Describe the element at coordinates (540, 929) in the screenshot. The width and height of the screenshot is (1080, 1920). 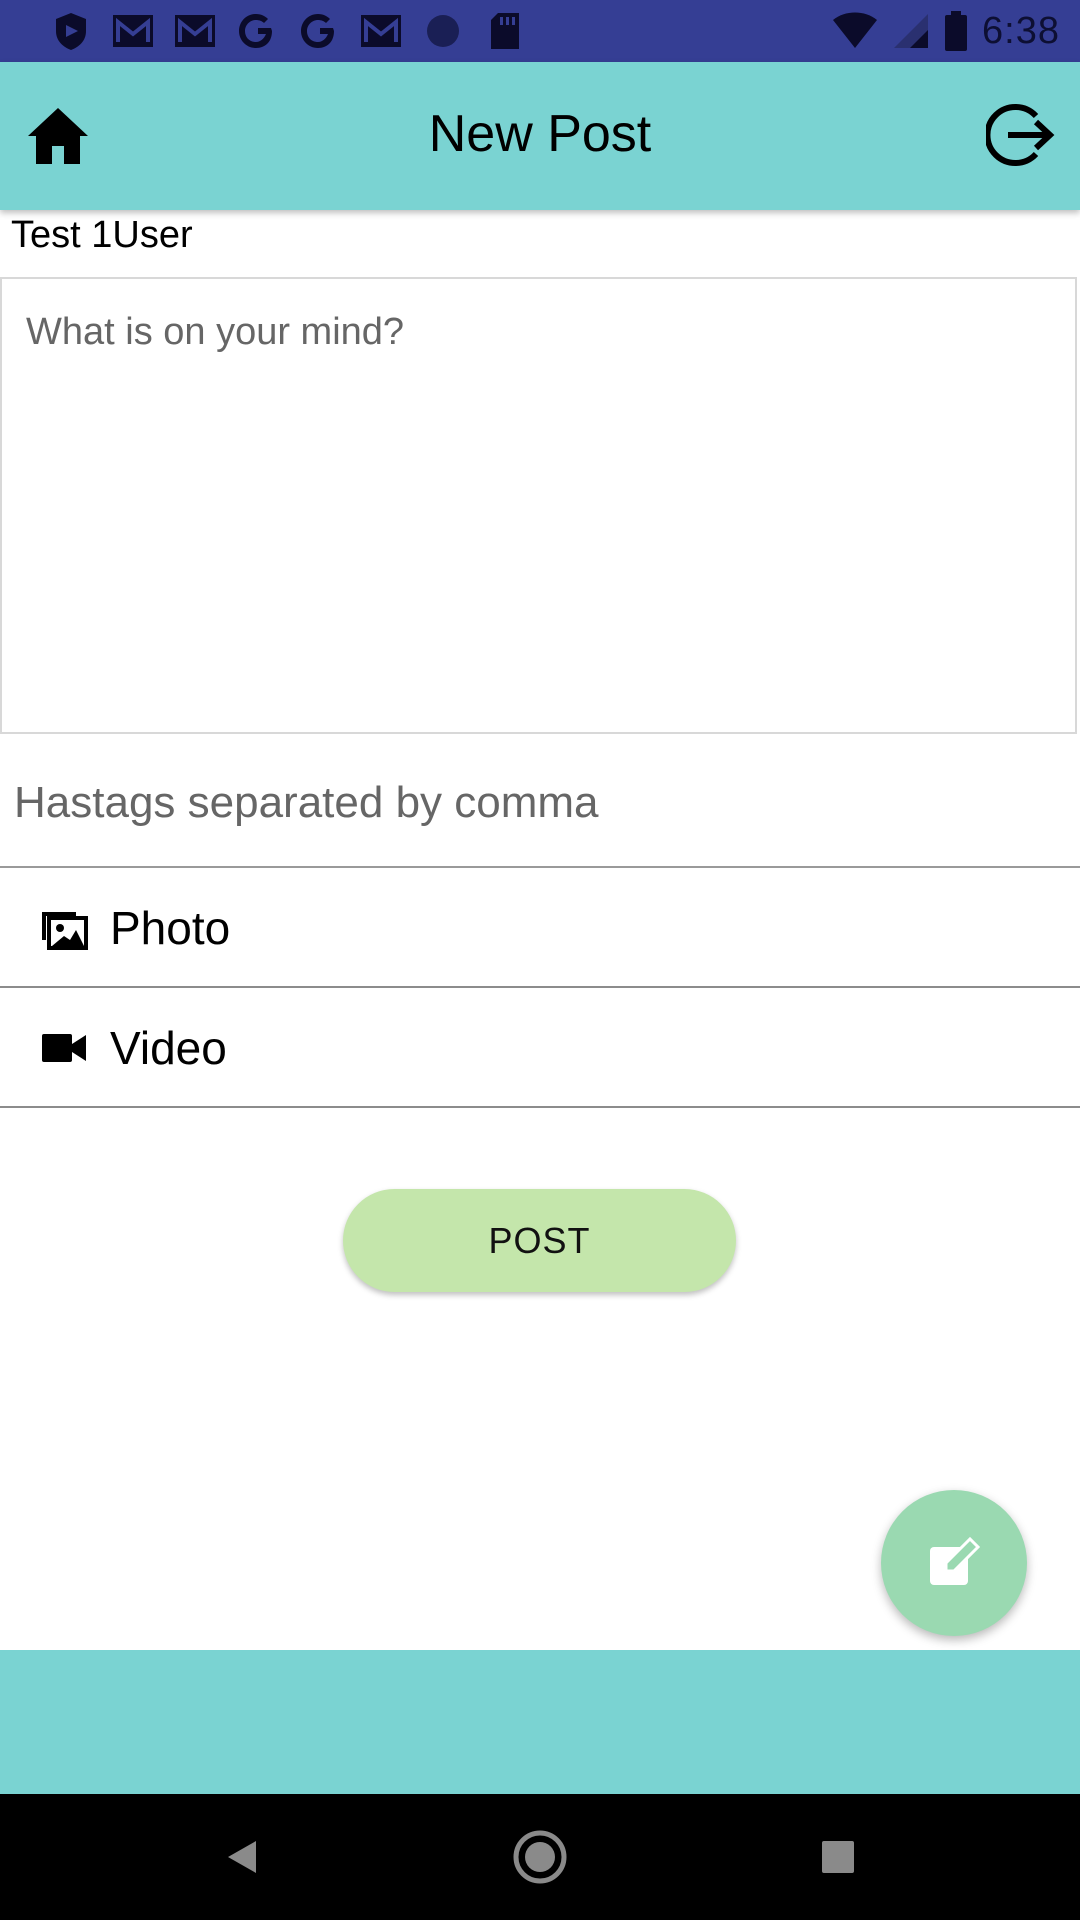
I see `photo-button: Photo` at that location.